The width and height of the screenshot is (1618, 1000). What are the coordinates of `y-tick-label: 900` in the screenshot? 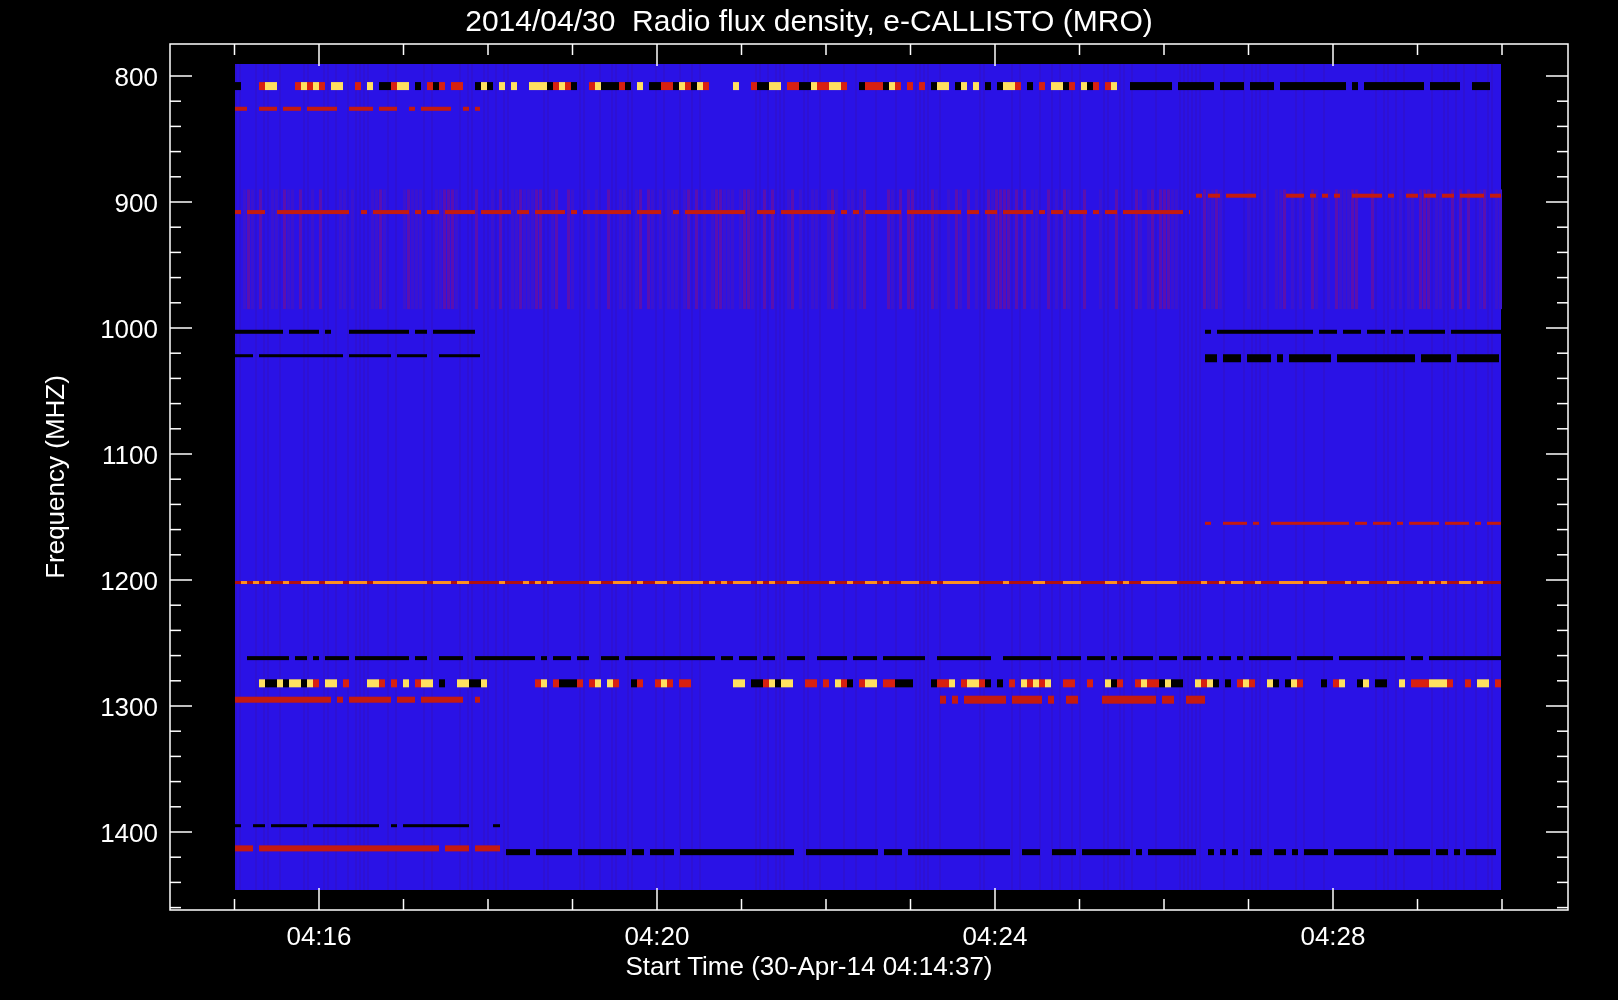 It's located at (136, 203).